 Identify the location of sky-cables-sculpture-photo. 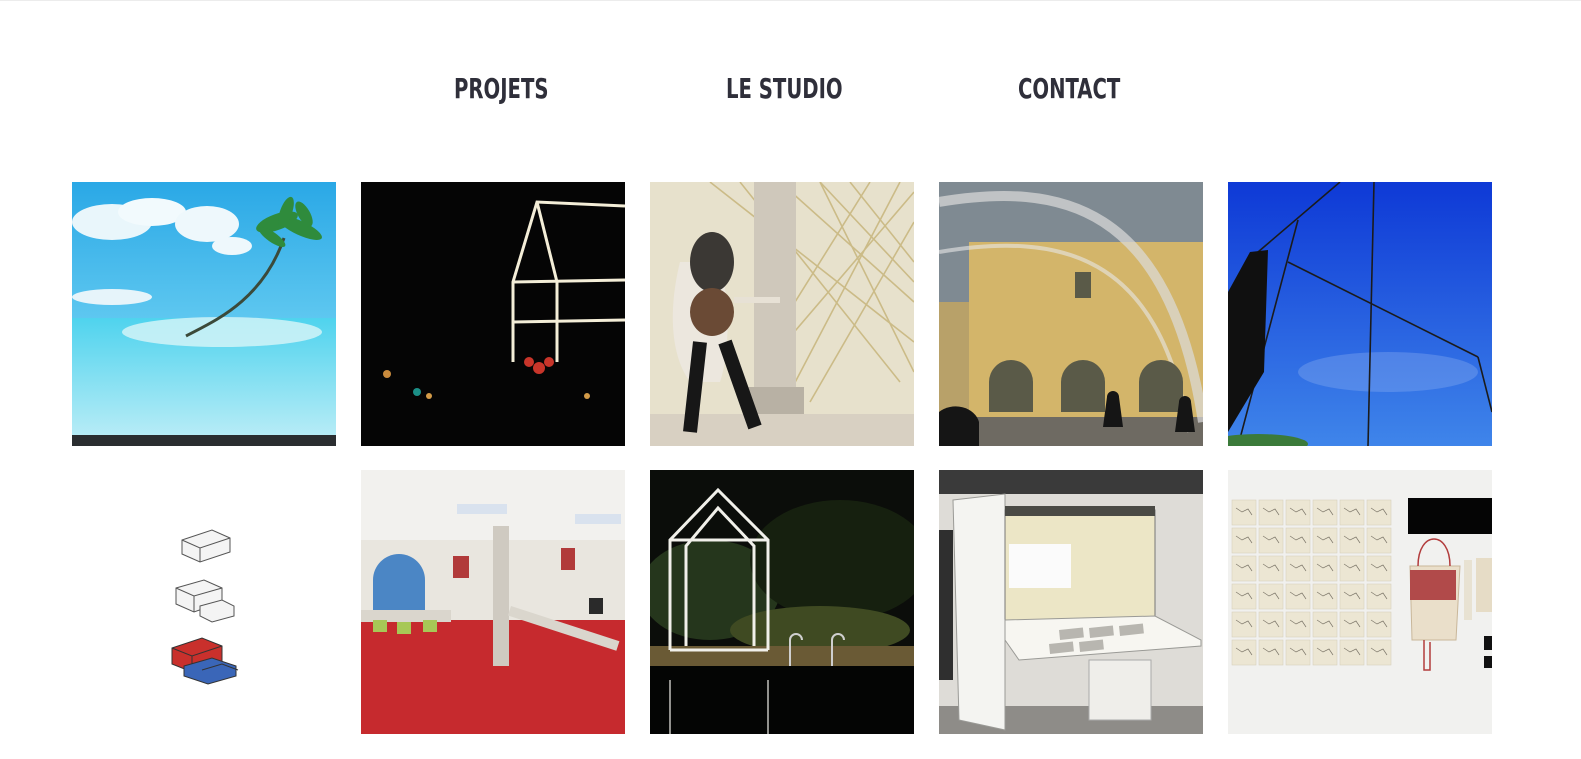
(1360, 314).